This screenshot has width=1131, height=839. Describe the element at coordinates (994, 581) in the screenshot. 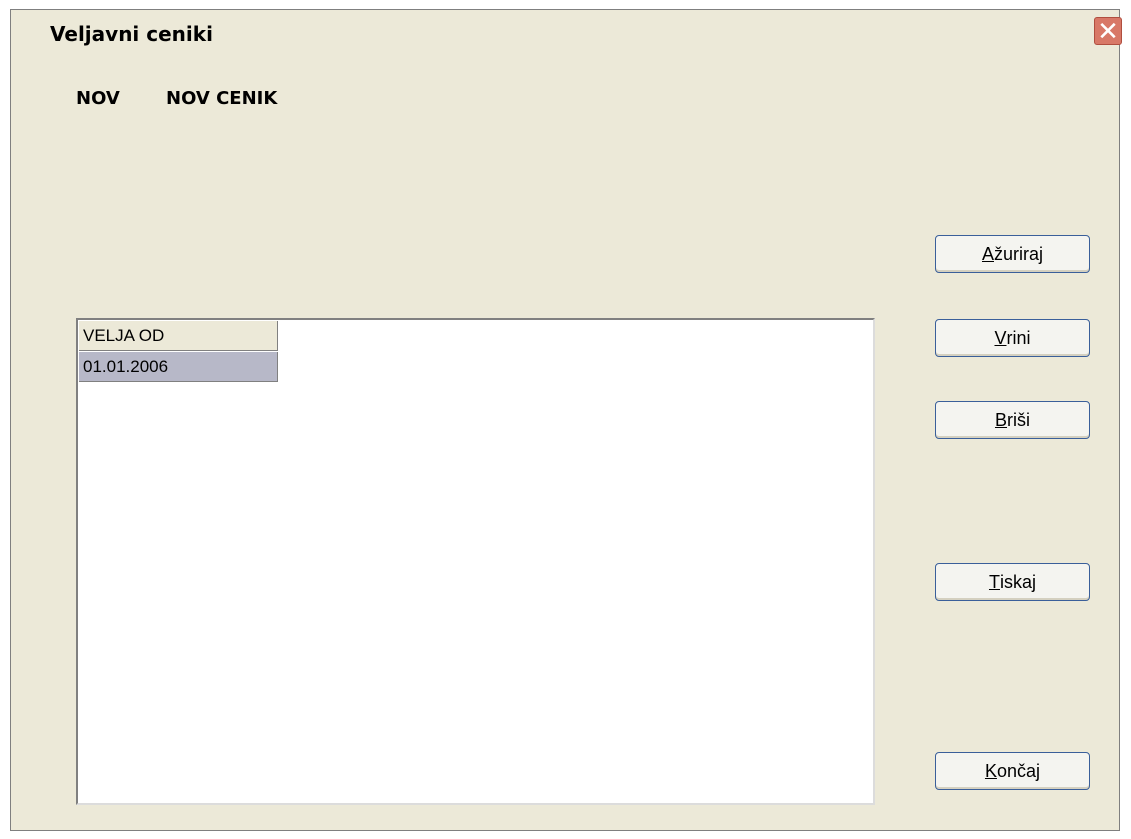

I see `accel-key: T` at that location.